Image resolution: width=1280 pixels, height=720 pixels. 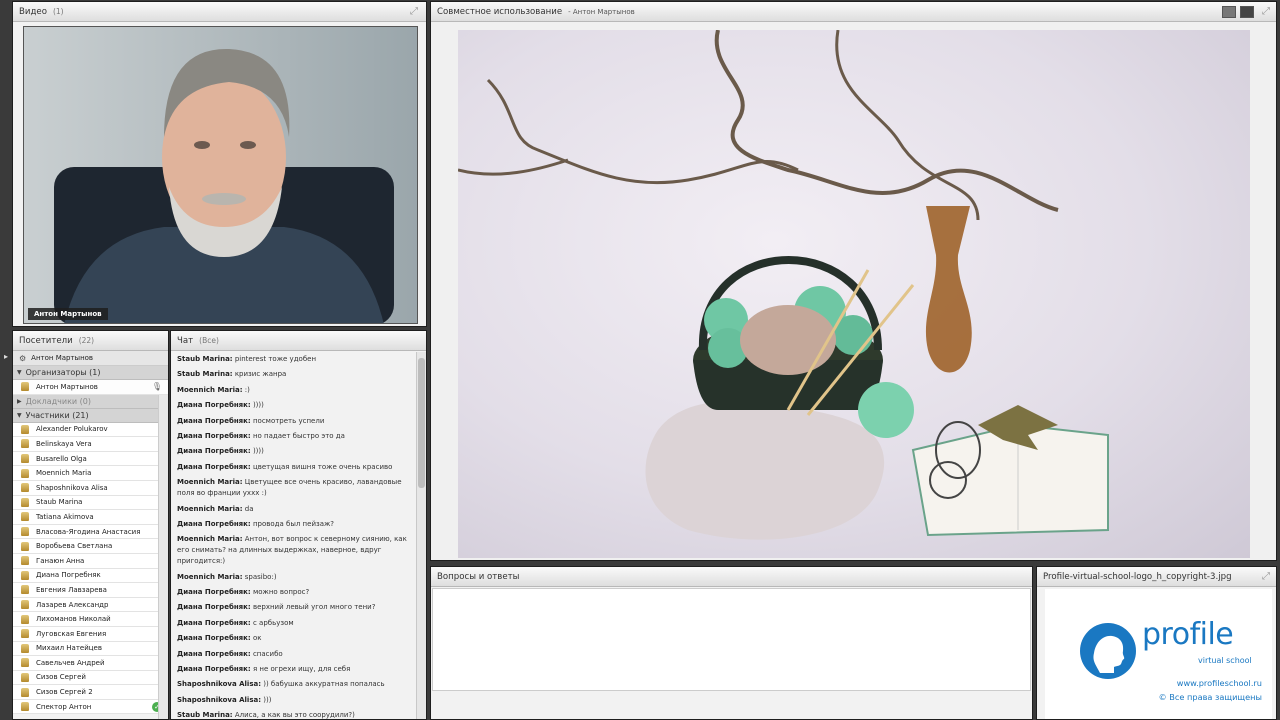 I want to click on webcam-image, so click(x=220, y=175).